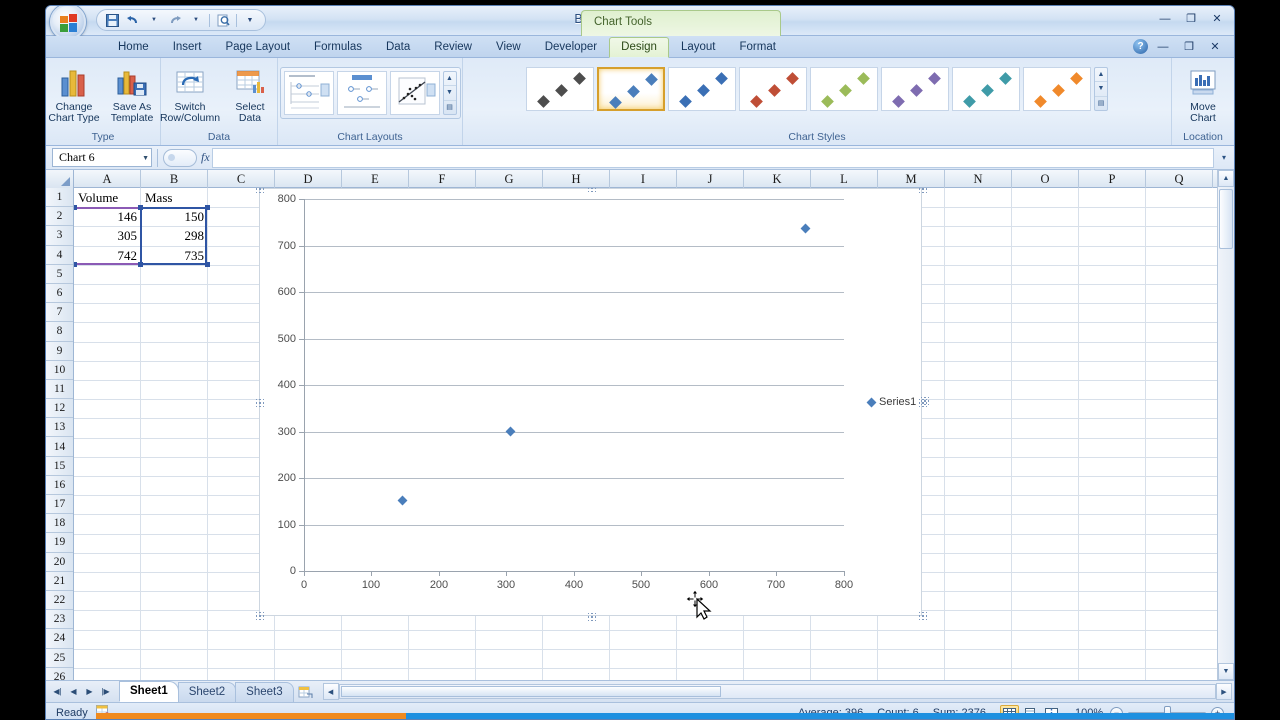  I want to click on name-box-dropdown-icon: ▼, so click(145, 158).